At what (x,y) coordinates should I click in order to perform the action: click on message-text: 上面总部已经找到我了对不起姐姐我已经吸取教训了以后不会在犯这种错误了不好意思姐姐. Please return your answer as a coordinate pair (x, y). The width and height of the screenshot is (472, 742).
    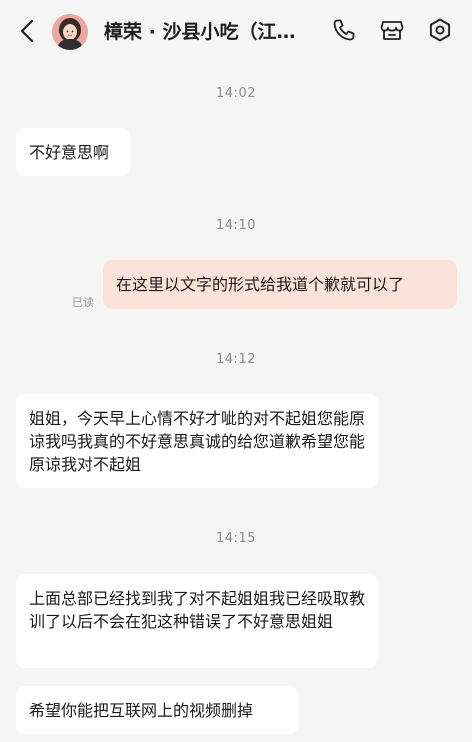
    Looking at the image, I should click on (197, 610).